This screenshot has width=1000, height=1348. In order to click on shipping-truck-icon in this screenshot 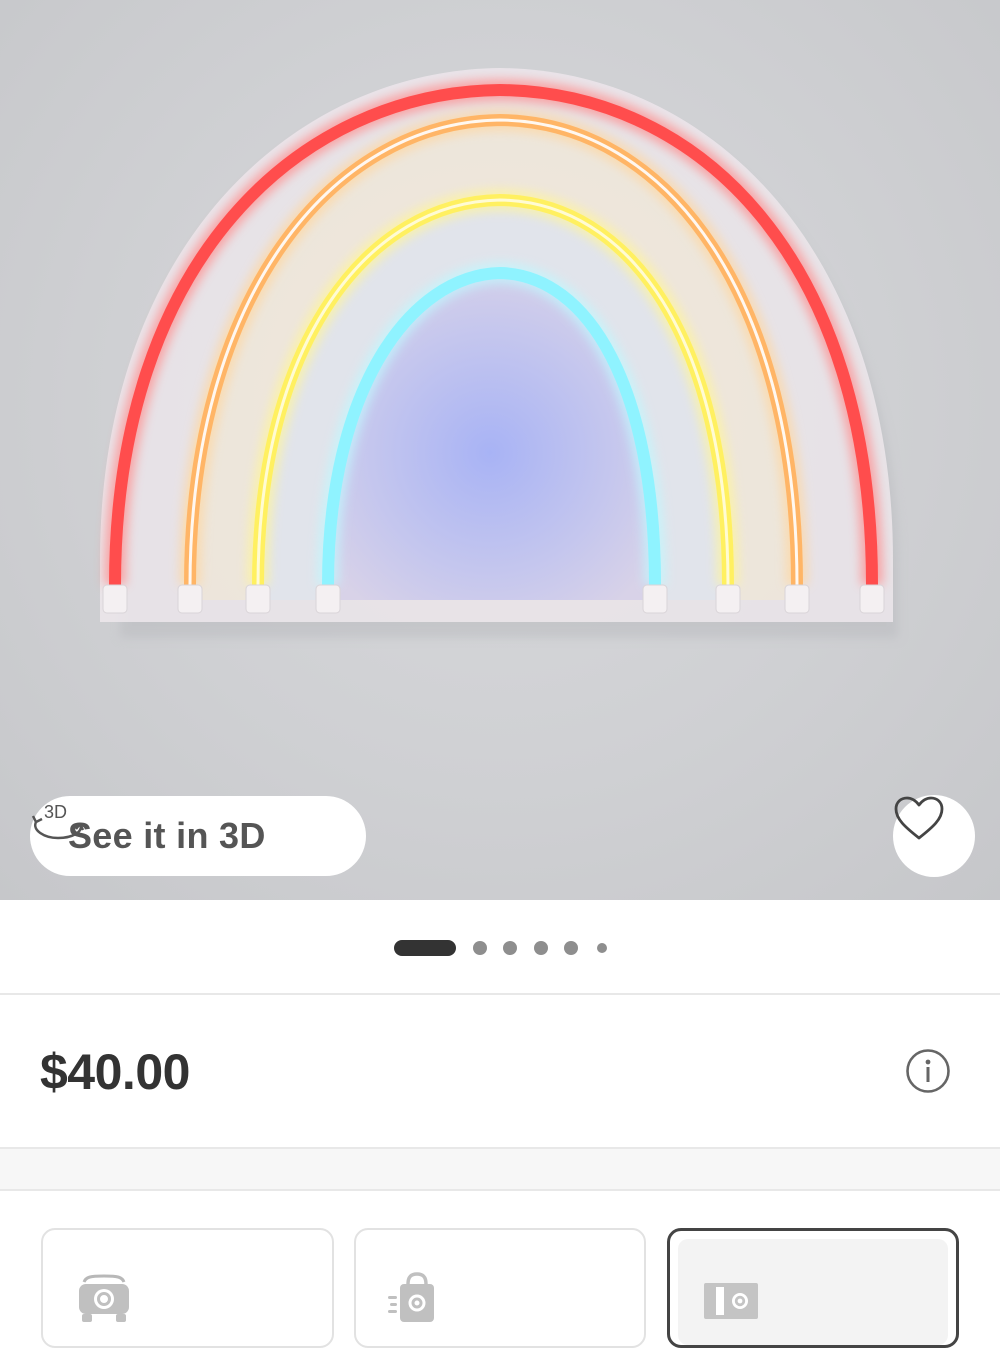, I will do `click(731, 1301)`.